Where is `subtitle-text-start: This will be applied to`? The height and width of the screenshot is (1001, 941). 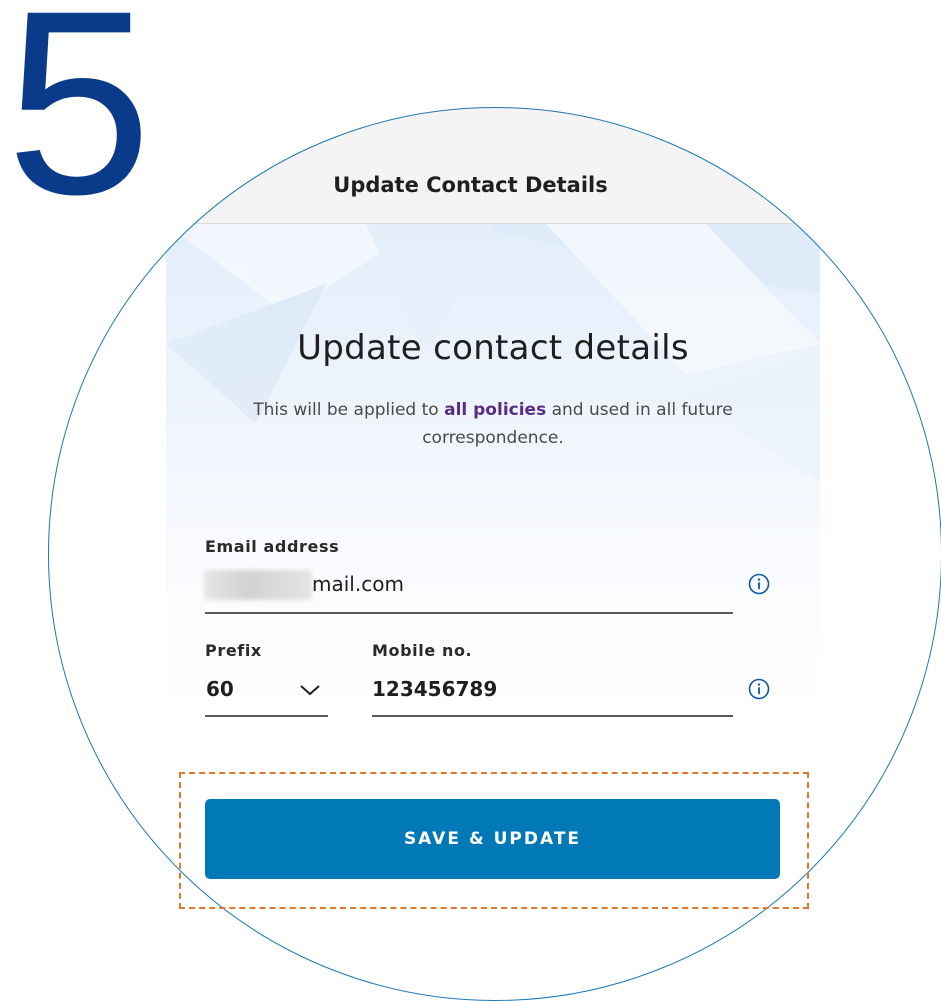 subtitle-text-start: This will be applied to is located at coordinates (349, 410).